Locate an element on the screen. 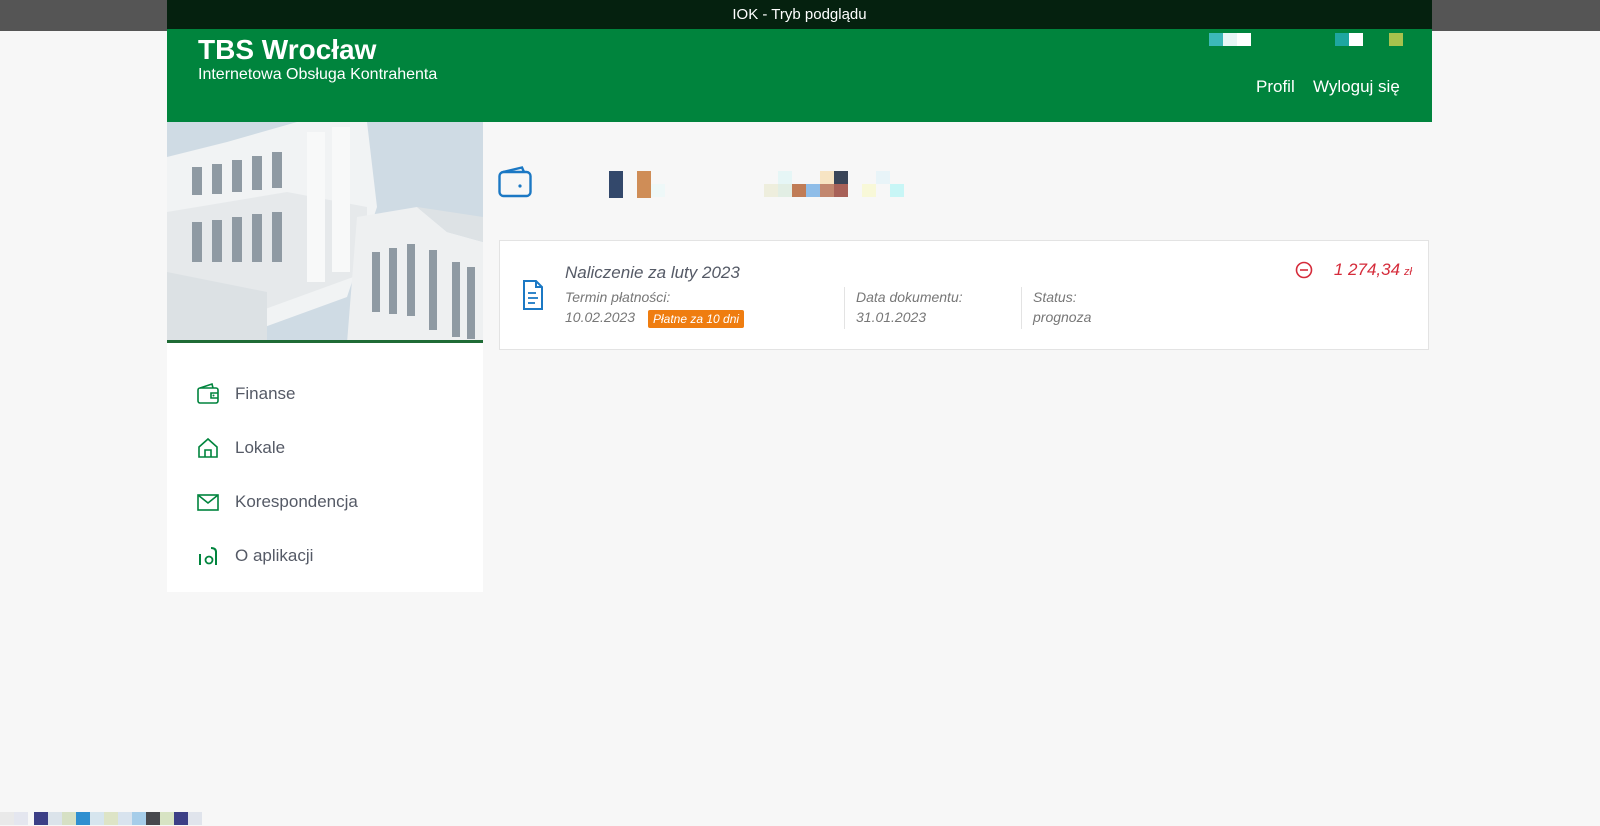 The height and width of the screenshot is (826, 1600). envelope-icon is located at coordinates (208, 502).